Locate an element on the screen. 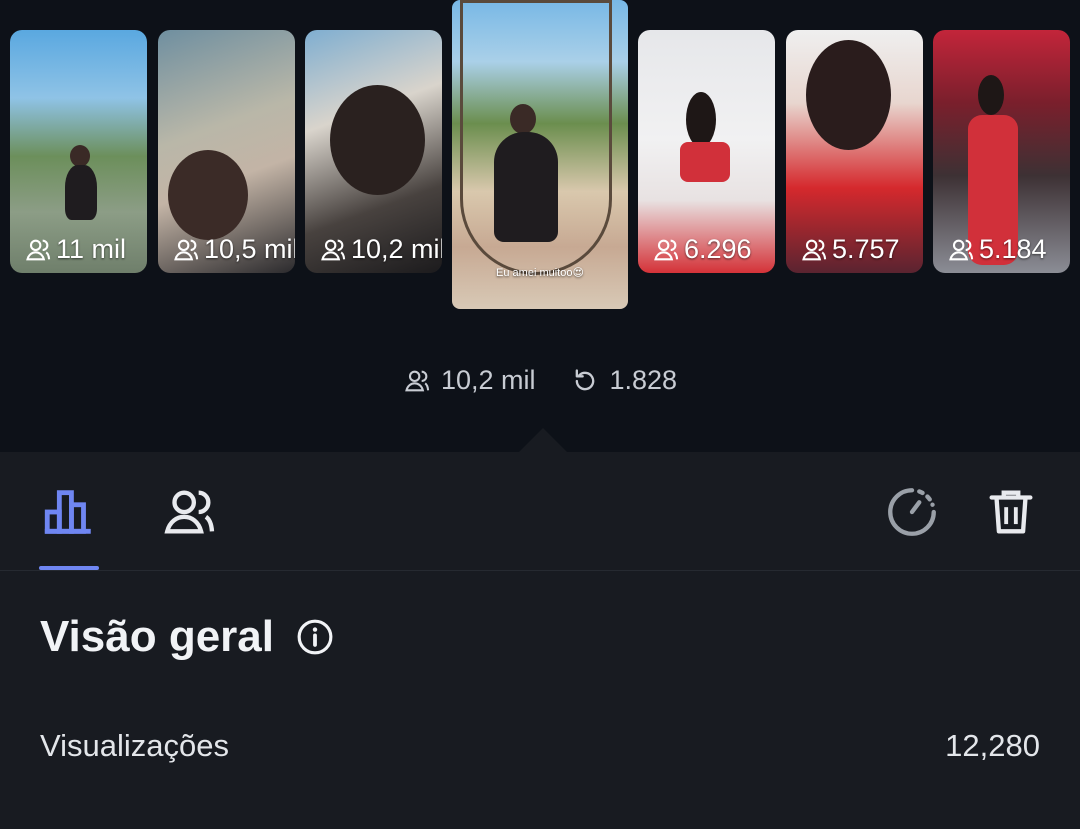  replay-icon is located at coordinates (585, 379).